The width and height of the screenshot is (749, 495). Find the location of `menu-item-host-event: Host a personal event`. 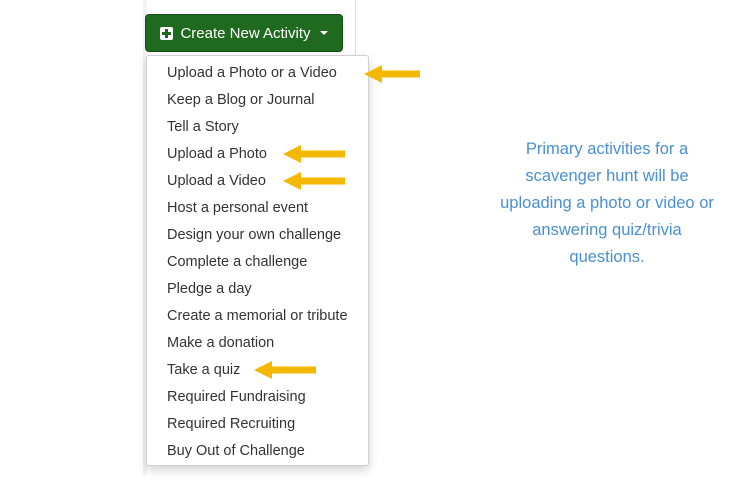

menu-item-host-event: Host a personal event is located at coordinates (257, 208).